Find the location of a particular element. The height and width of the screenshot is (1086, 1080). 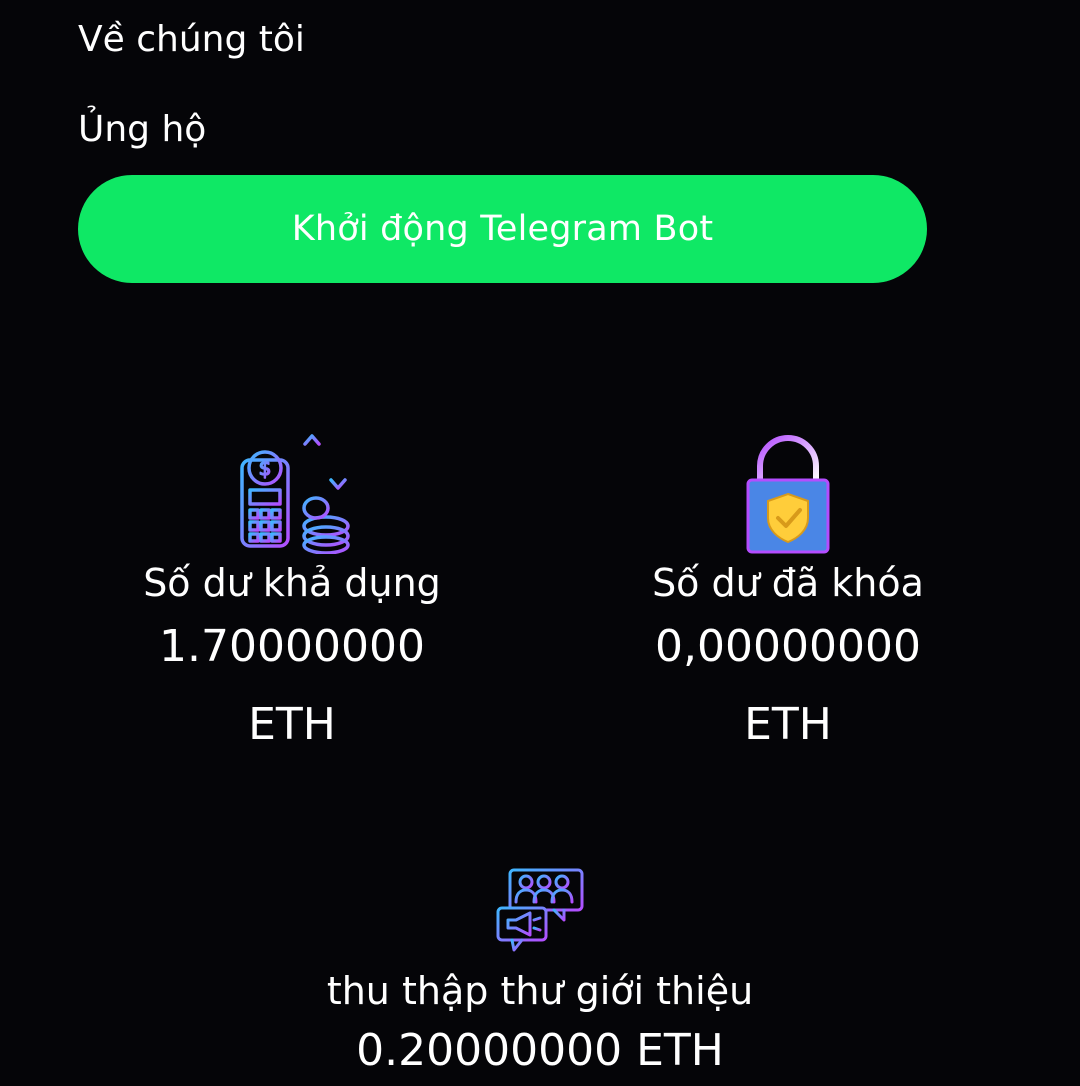

referral-amount: 0.20000000 ETH is located at coordinates (540, 1050).